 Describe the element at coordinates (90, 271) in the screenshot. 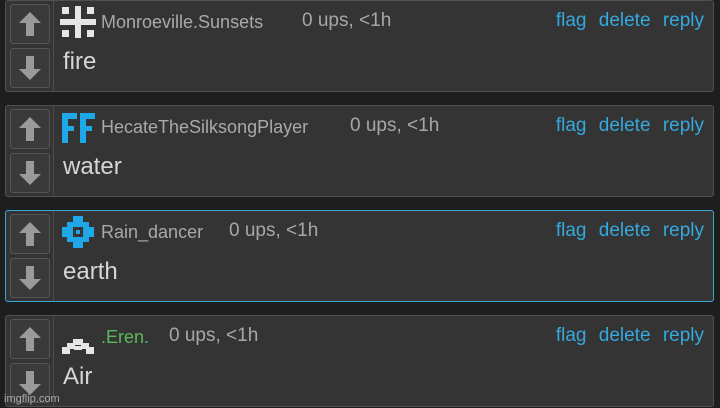

I see `comment-text: earth` at that location.